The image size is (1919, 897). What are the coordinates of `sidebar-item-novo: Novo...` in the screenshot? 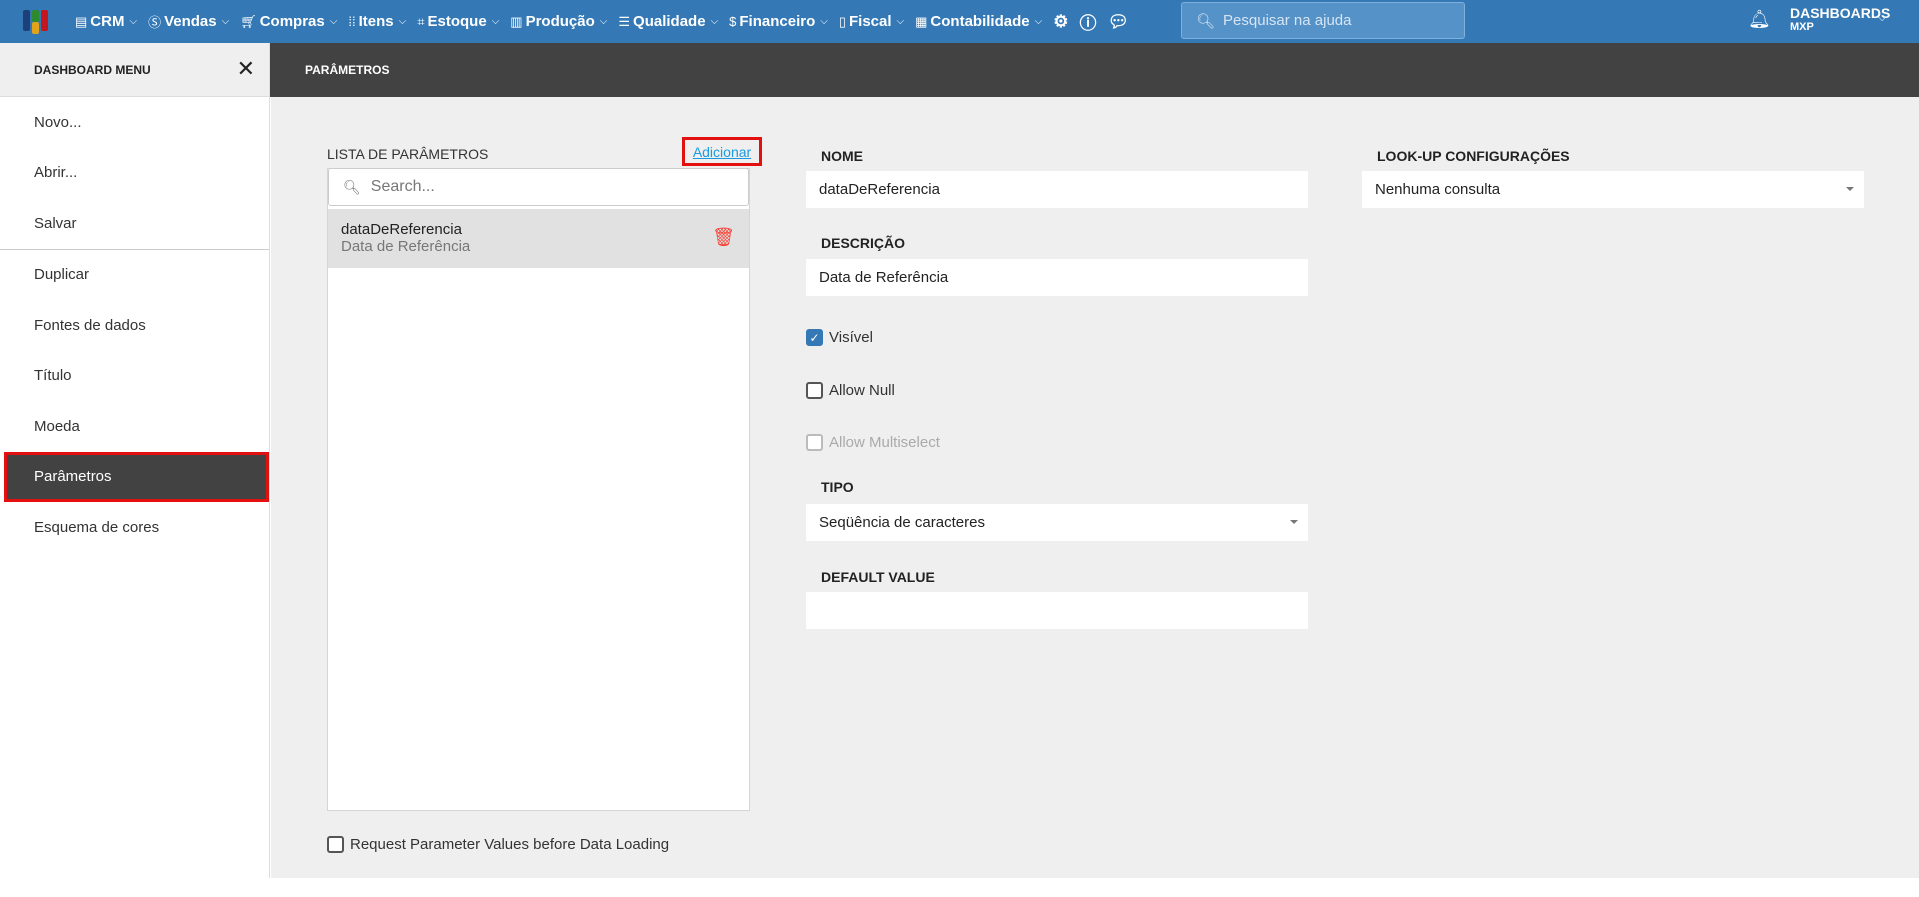 It's located at (134, 122).